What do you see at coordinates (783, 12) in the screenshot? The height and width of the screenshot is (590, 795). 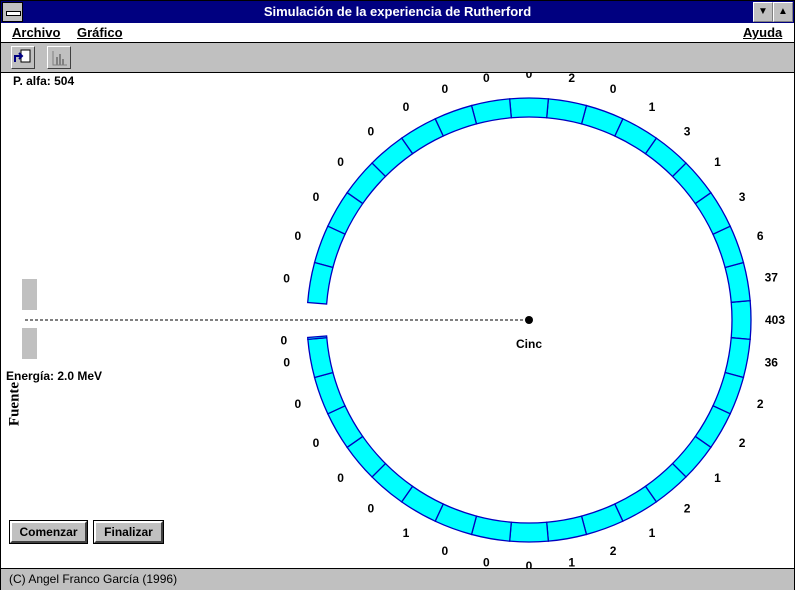 I see `maximize-button: ▲` at bounding box center [783, 12].